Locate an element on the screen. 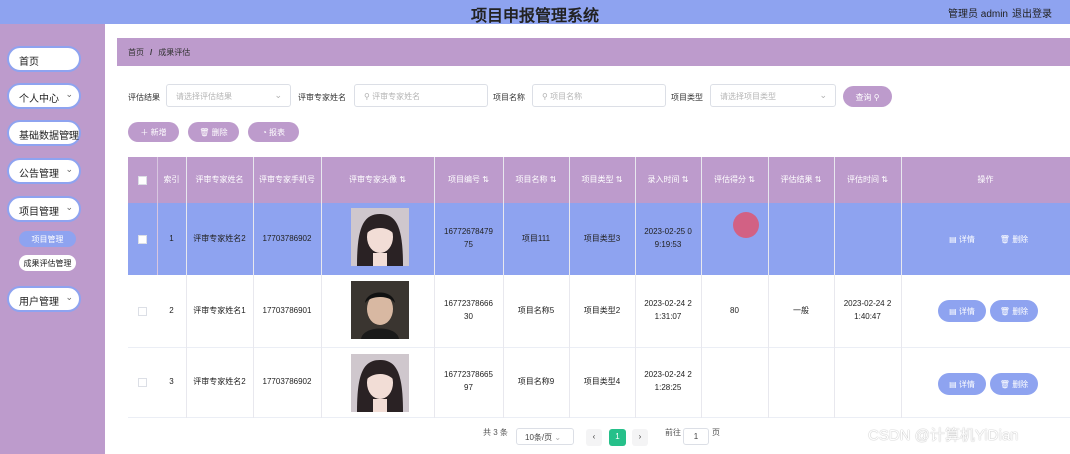  add-button: ＋ 新增 is located at coordinates (153, 132).